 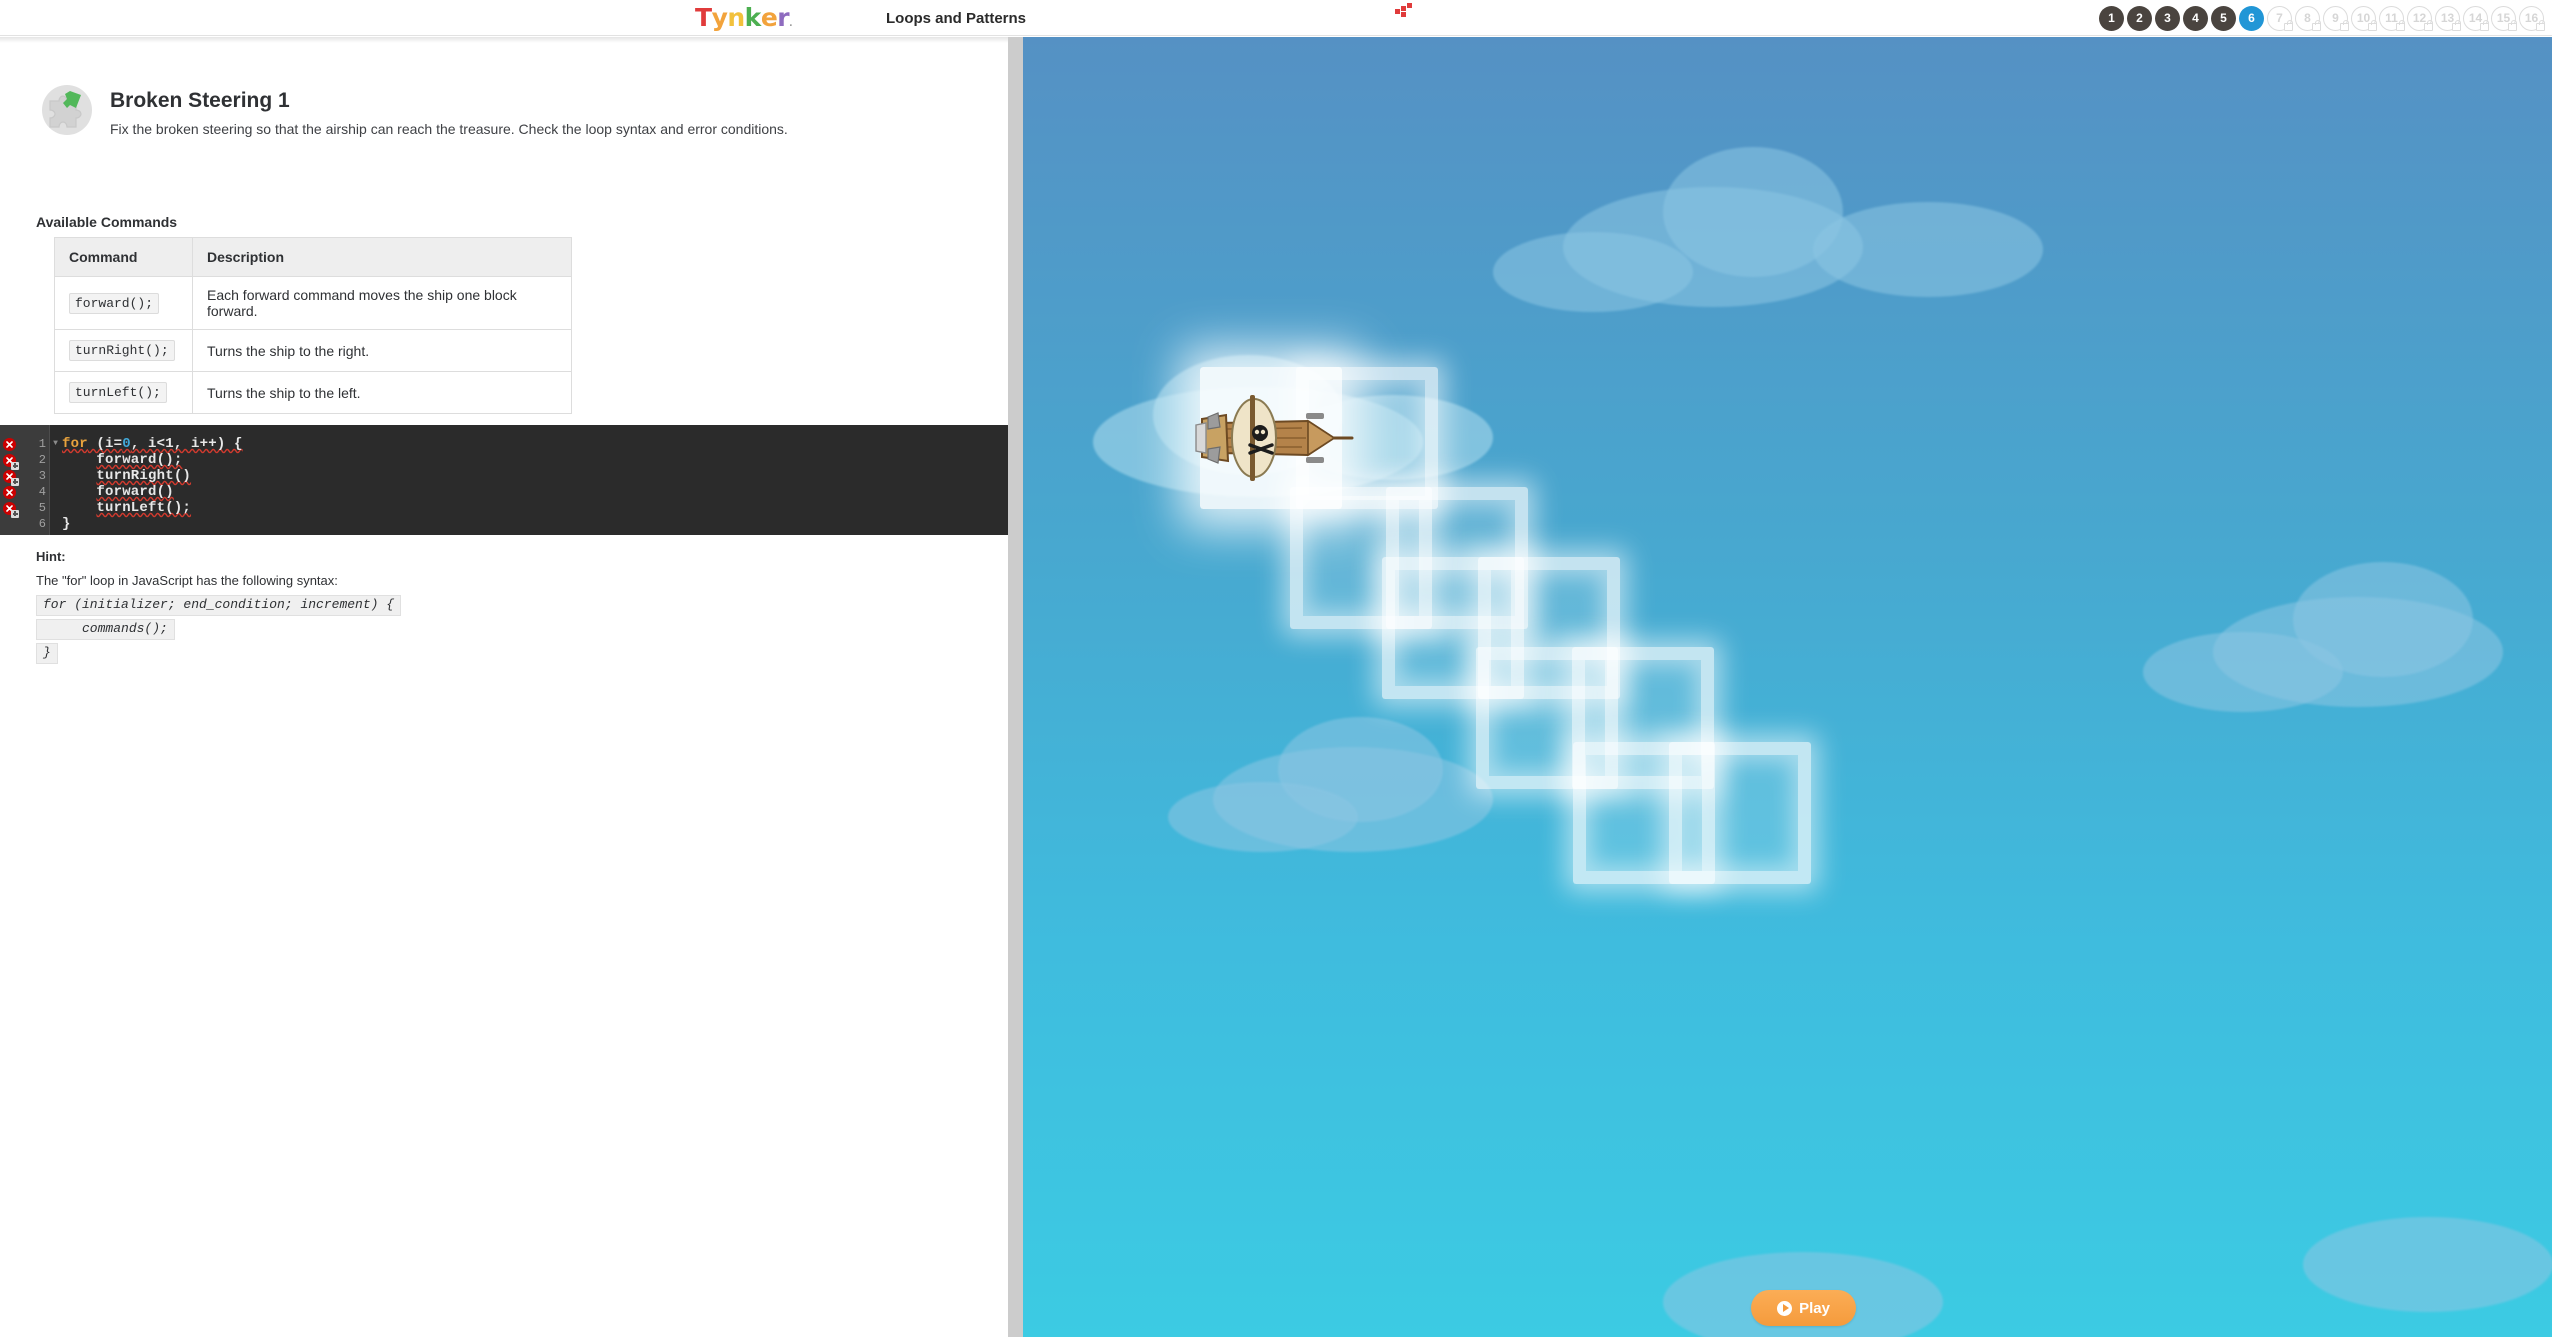 What do you see at coordinates (956, 18) in the screenshot?
I see `course-title: Loops and Patterns` at bounding box center [956, 18].